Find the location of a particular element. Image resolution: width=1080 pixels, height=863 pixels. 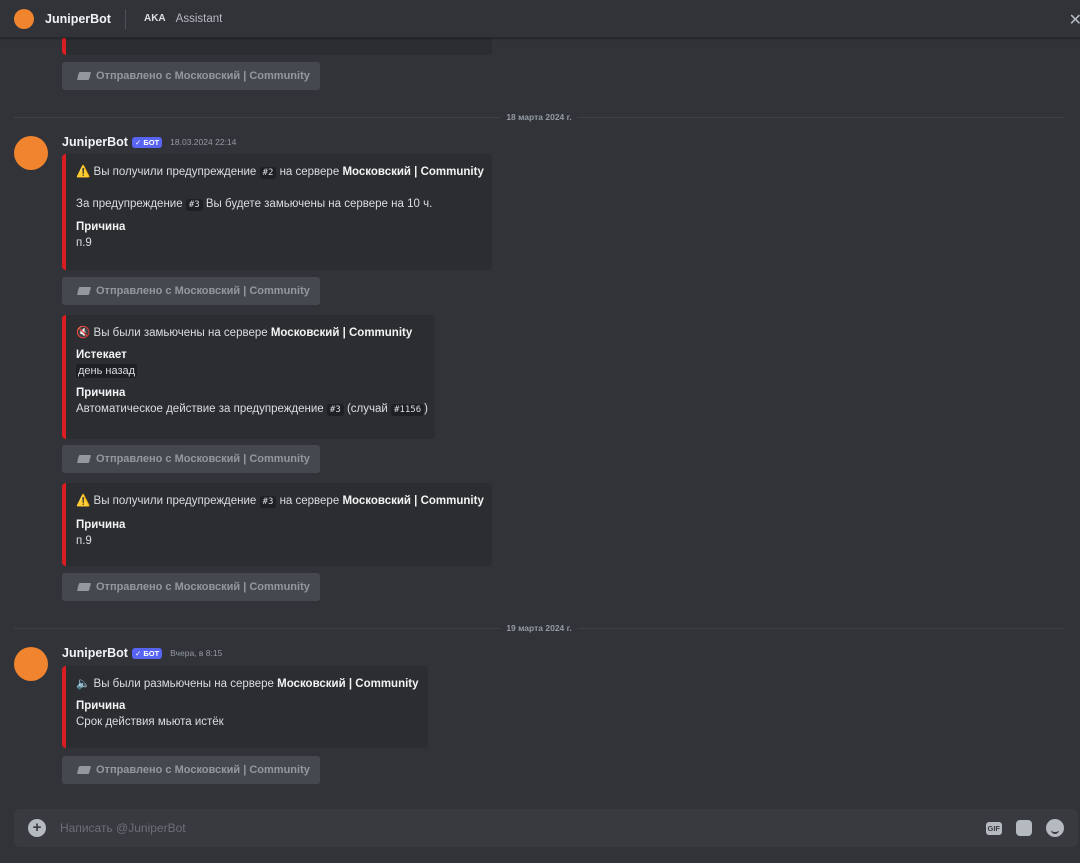

date-divider: 19 марта 2024 г. is located at coordinates (539, 628).